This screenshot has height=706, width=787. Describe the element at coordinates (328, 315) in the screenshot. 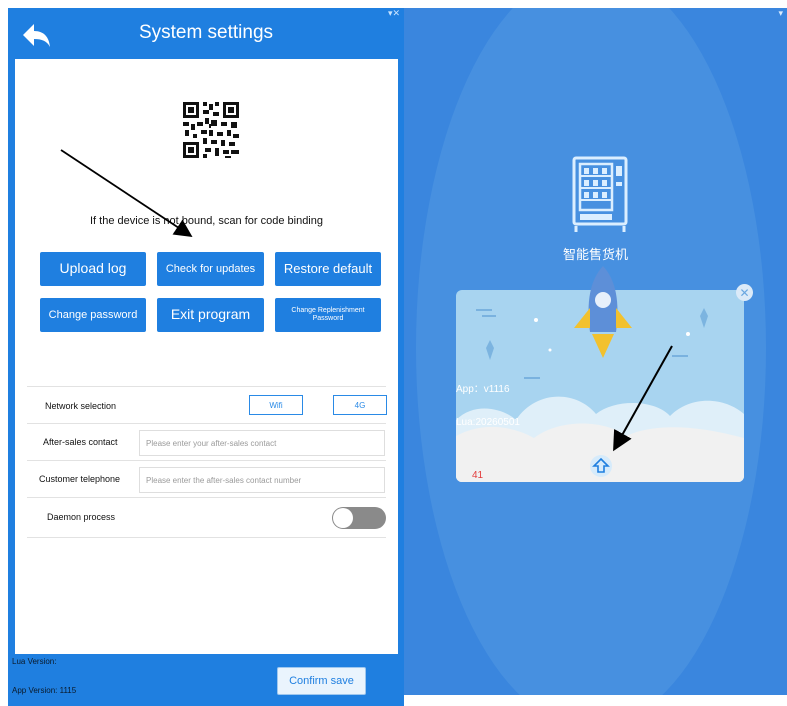

I see `change-replenishment-password-button: Change Replenishment Password` at that location.